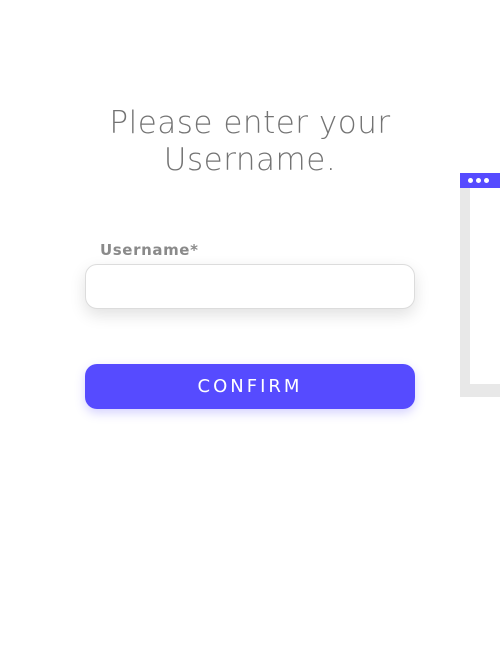 The image size is (500, 650). I want to click on three-dots-icon, so click(478, 180).